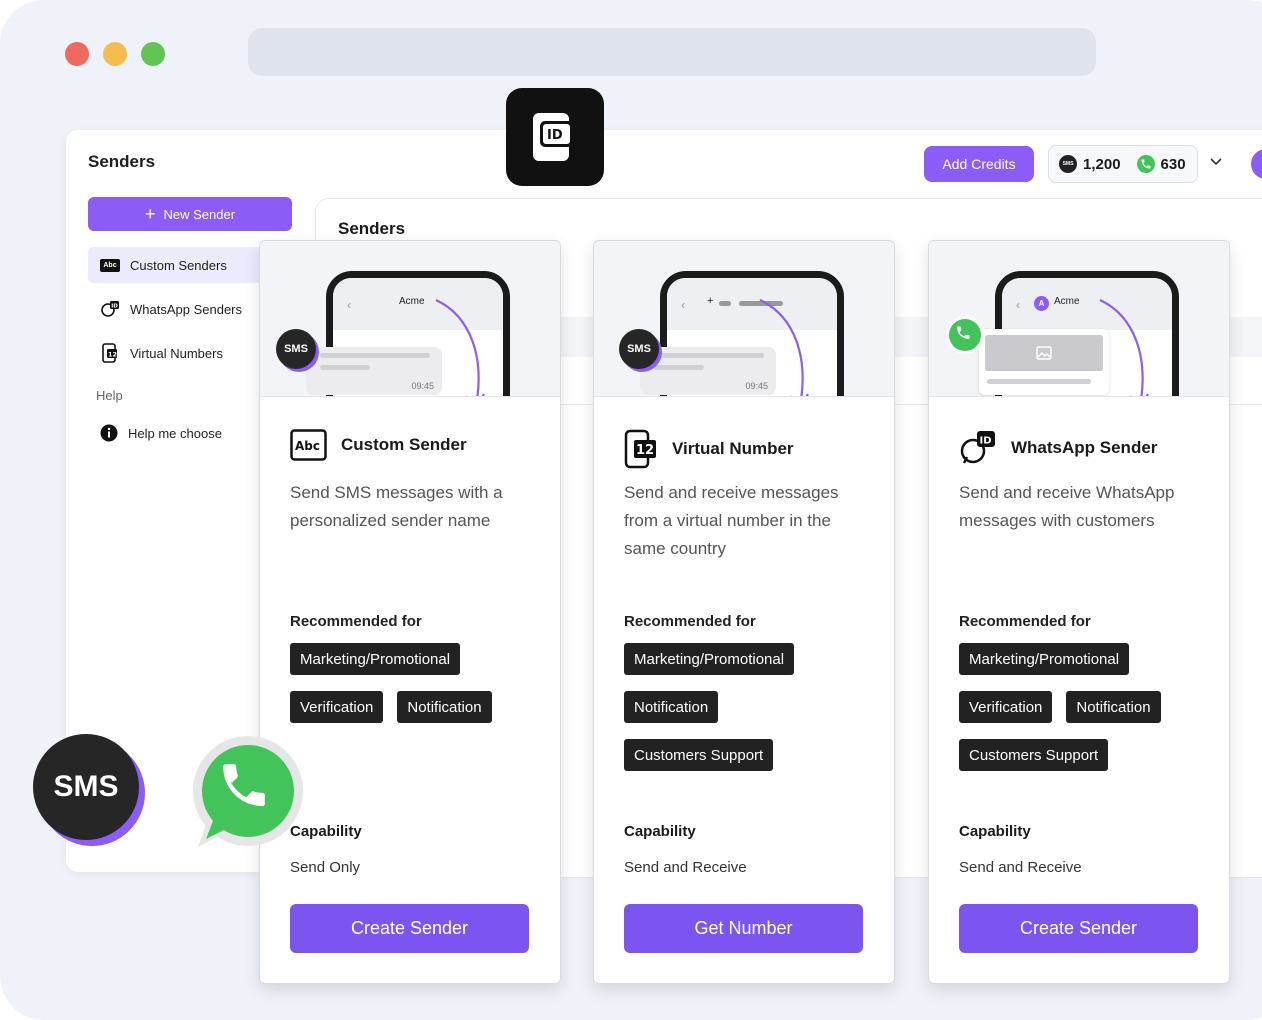 This screenshot has width=1262, height=1020. Describe the element at coordinates (153, 54) in the screenshot. I see `window-maximize-dot` at that location.